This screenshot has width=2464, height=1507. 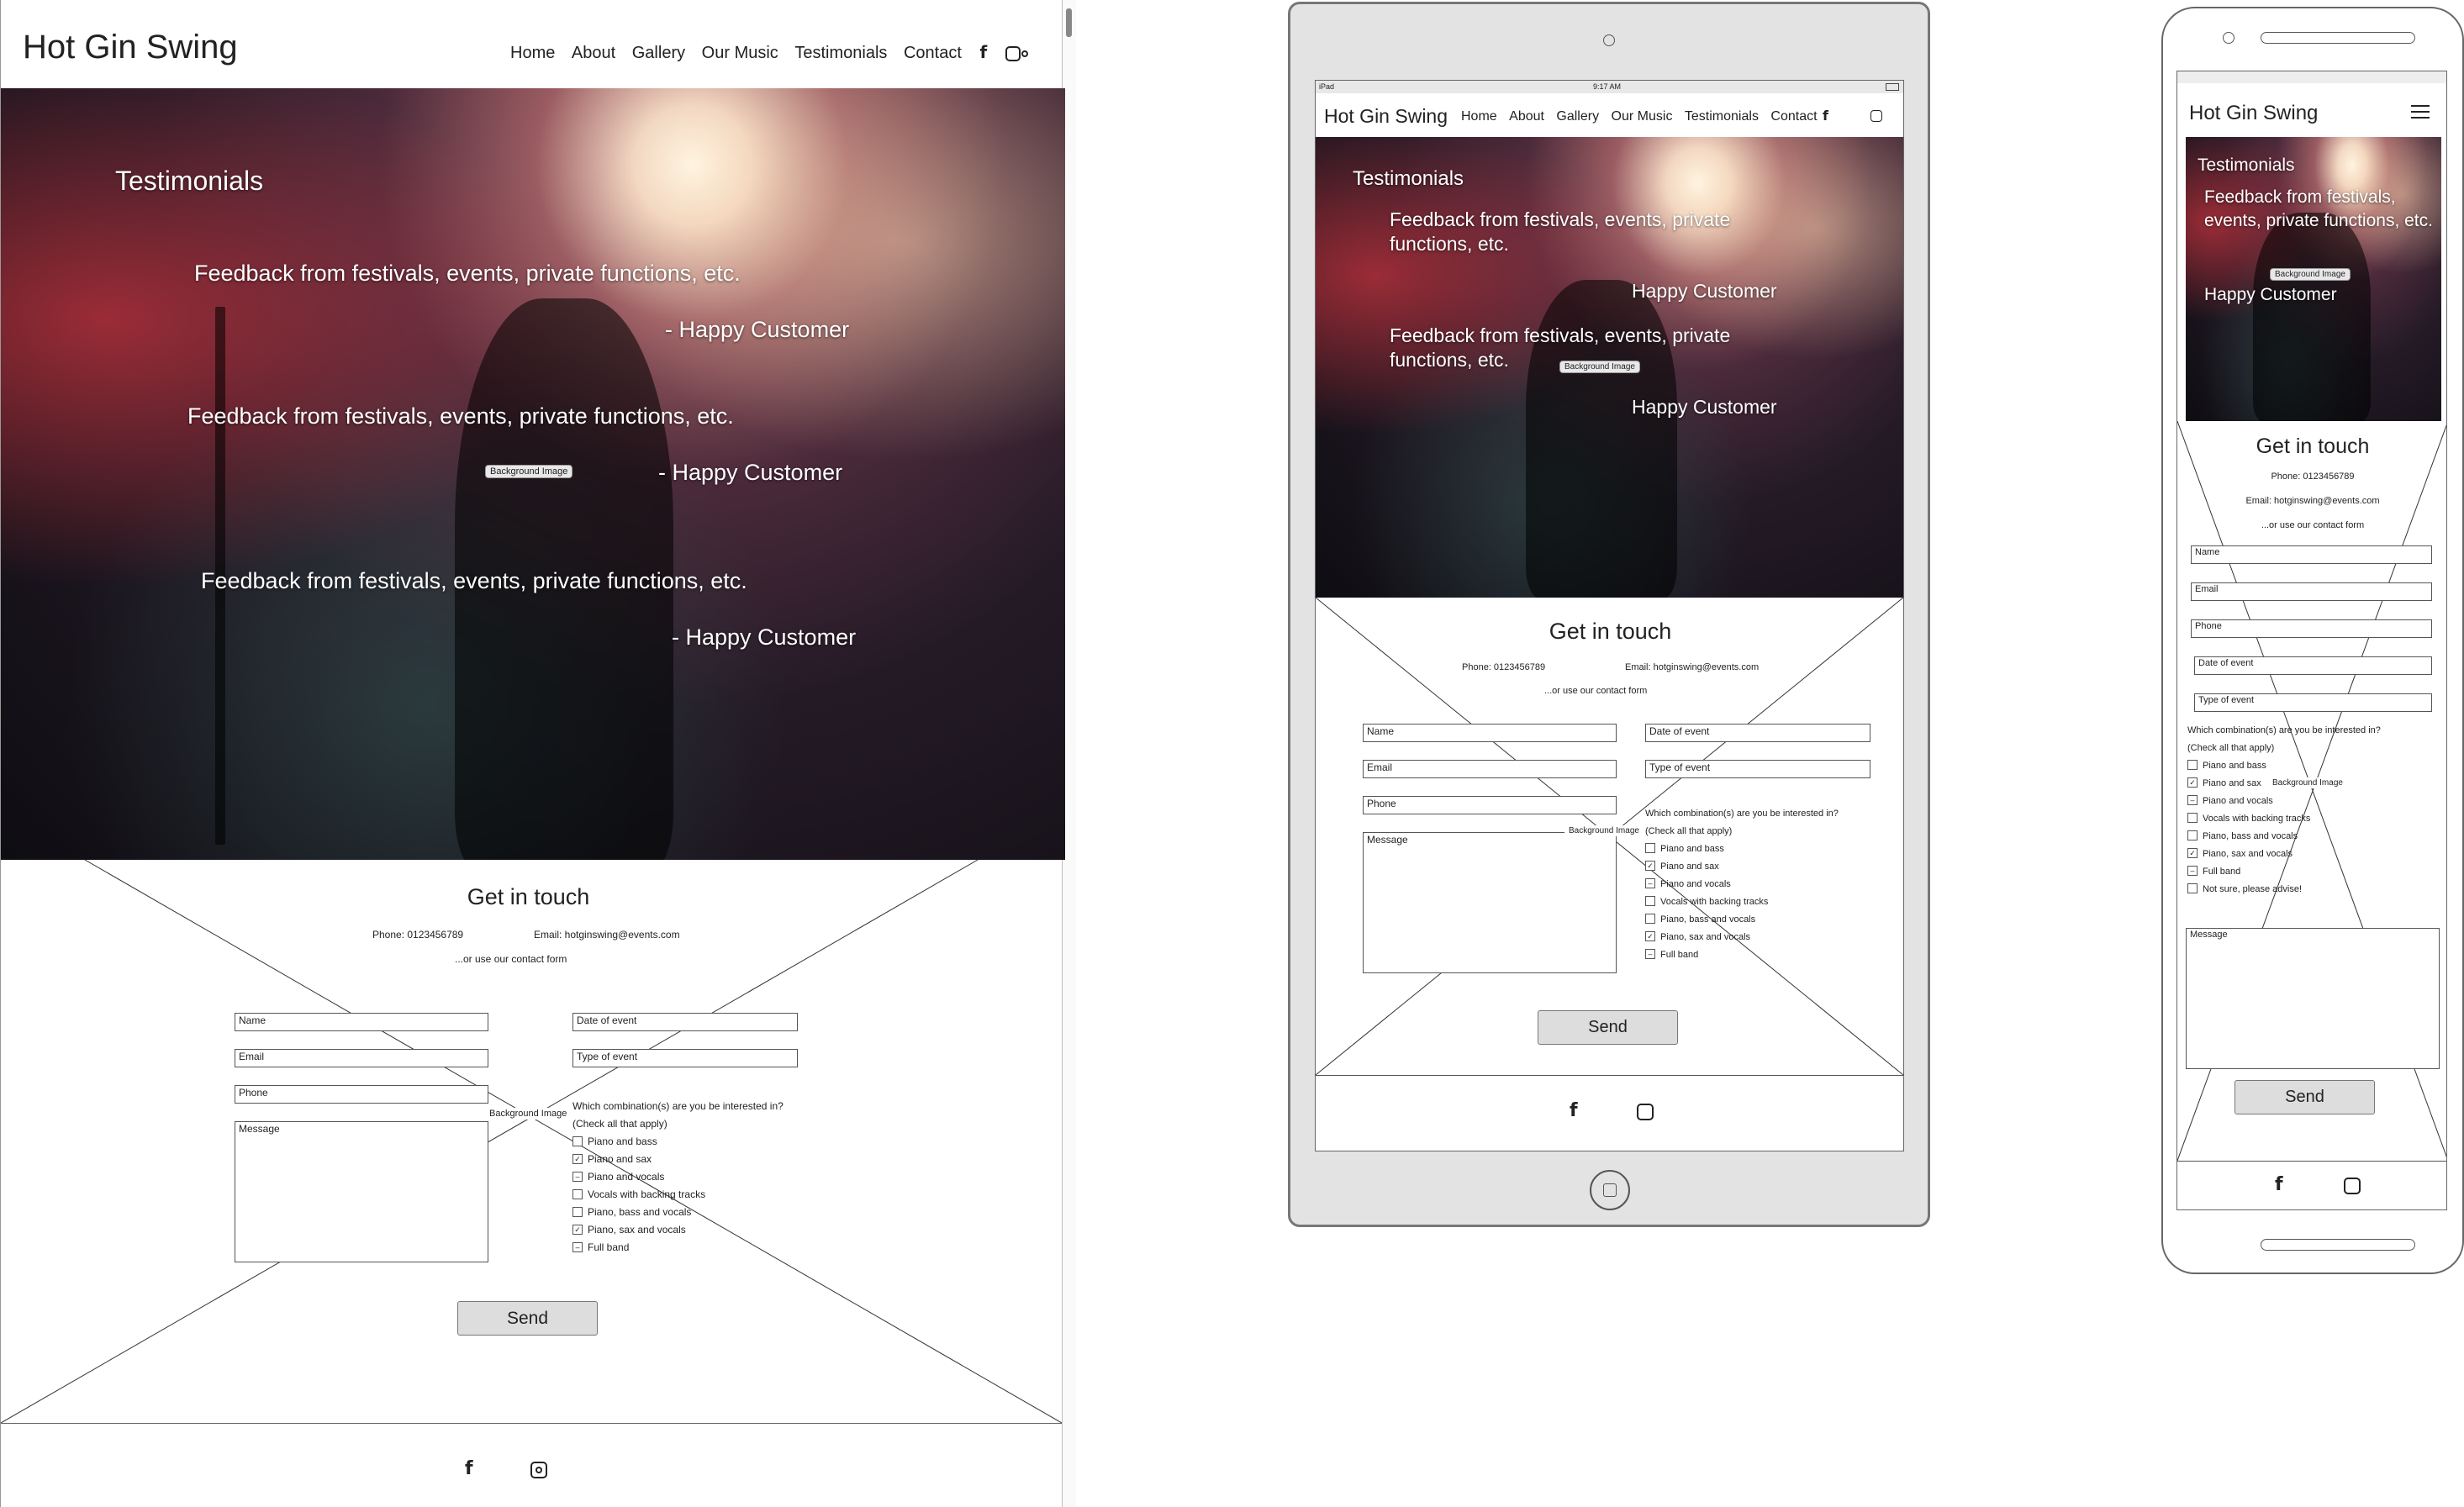 What do you see at coordinates (2244, 888) in the screenshot?
I see `checkbox-option: Not sure, please advise!` at bounding box center [2244, 888].